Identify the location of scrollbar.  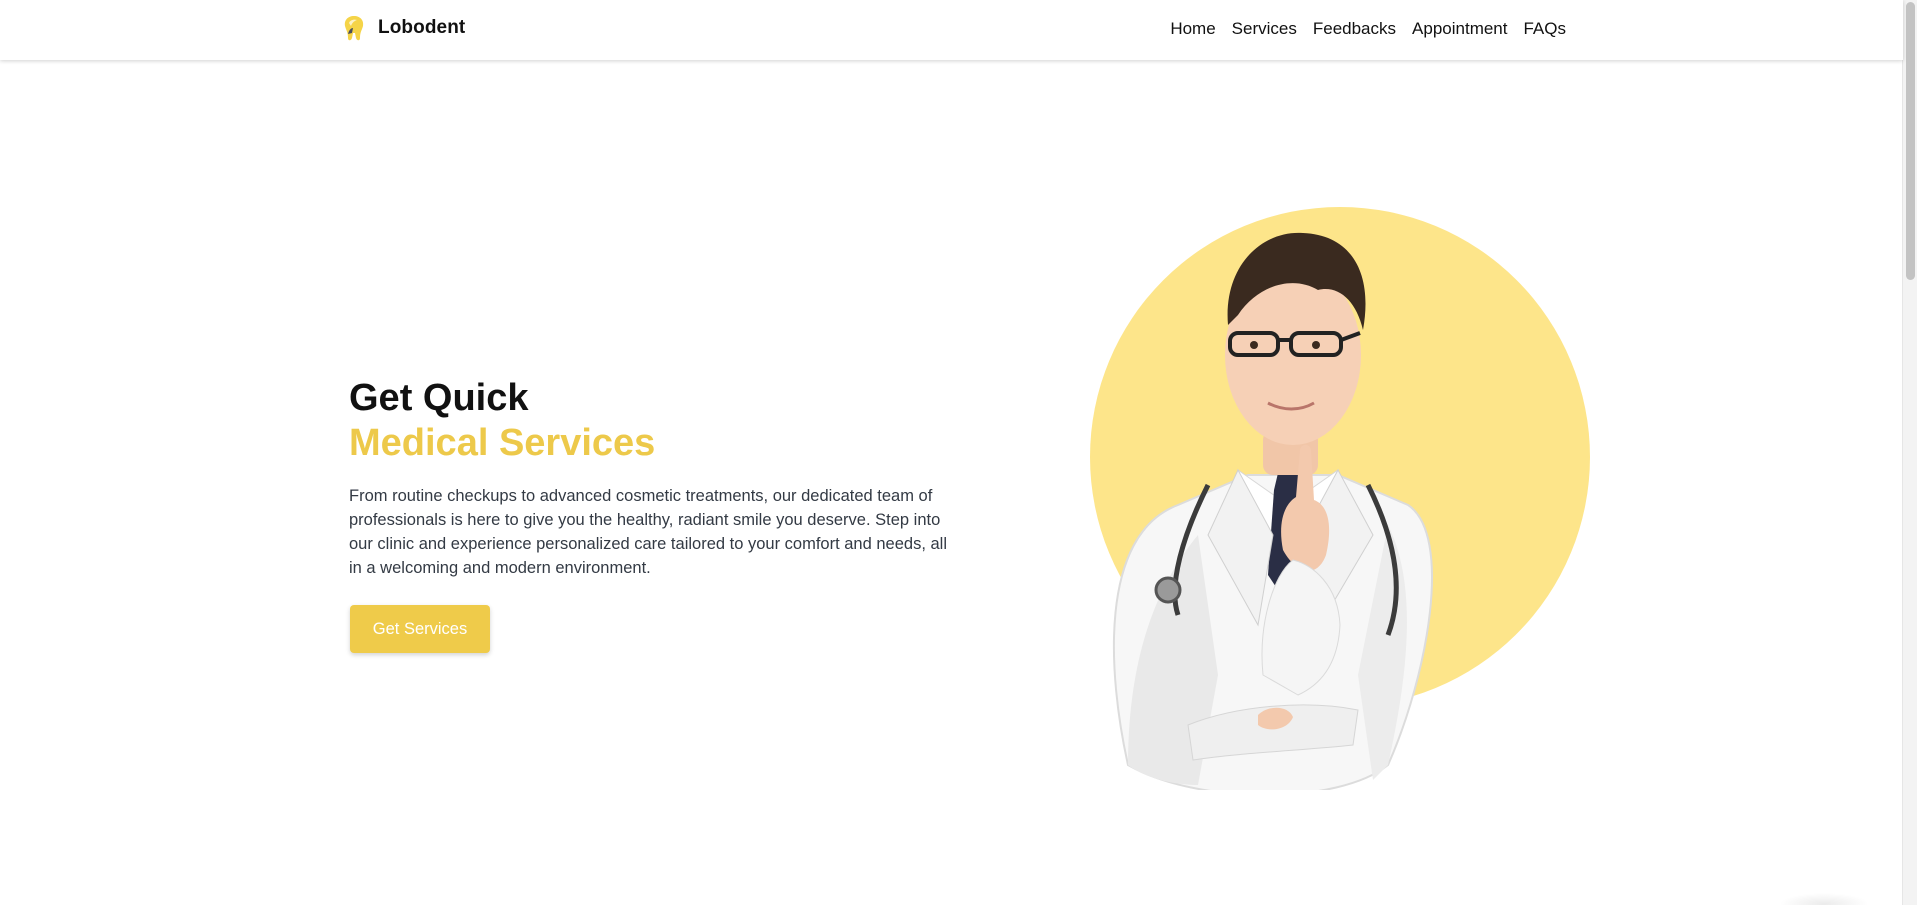
(1909, 452).